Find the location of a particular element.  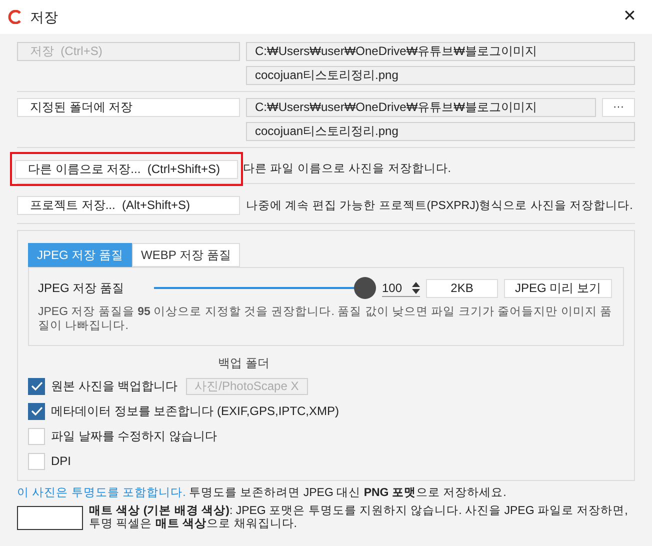

transparency-notice: 투명도를 보존하려면 JPEG 대신 PNG 포맷으로 저장하세요. is located at coordinates (347, 493).